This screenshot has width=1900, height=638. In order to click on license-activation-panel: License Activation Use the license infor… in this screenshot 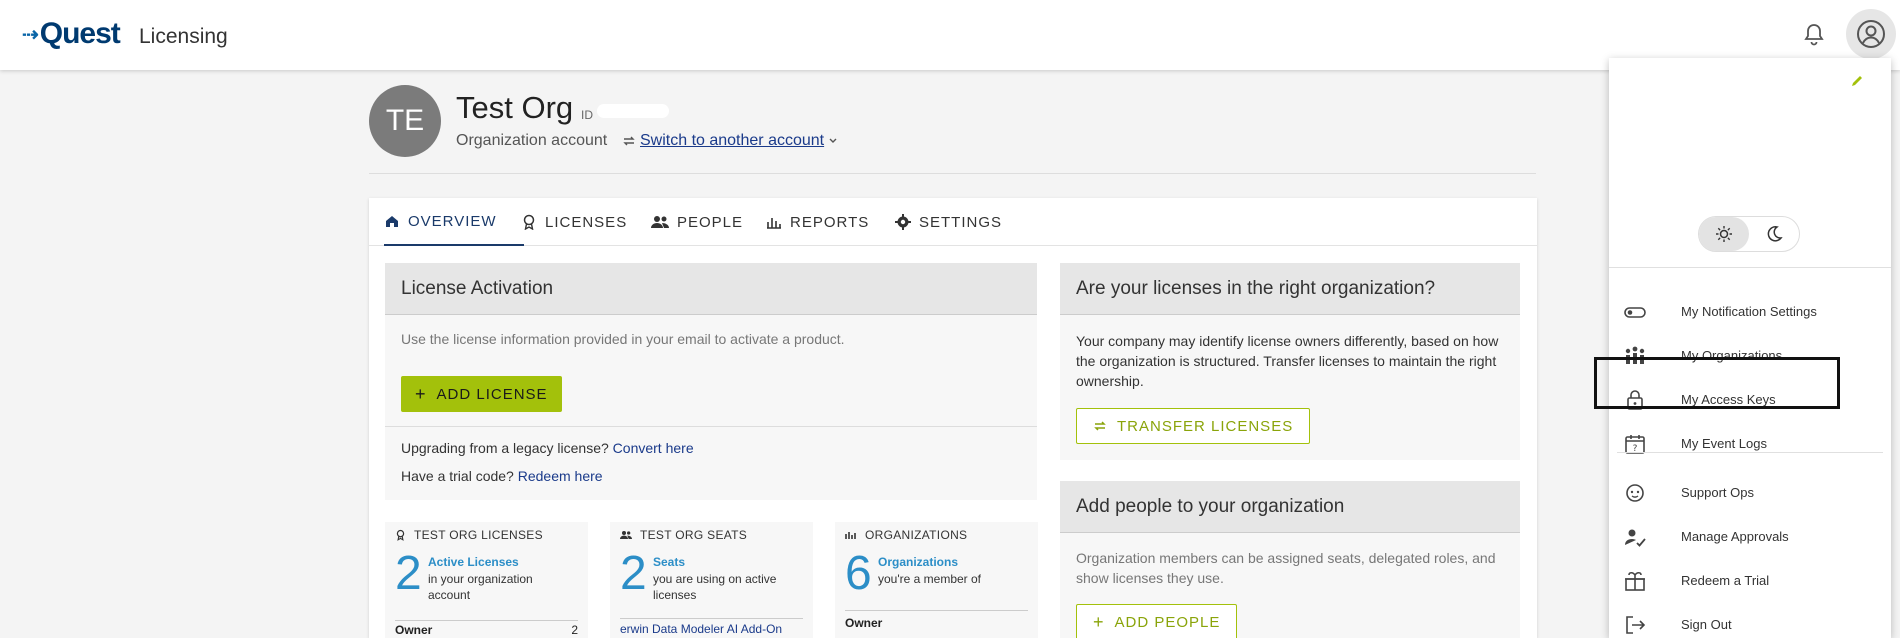, I will do `click(711, 381)`.